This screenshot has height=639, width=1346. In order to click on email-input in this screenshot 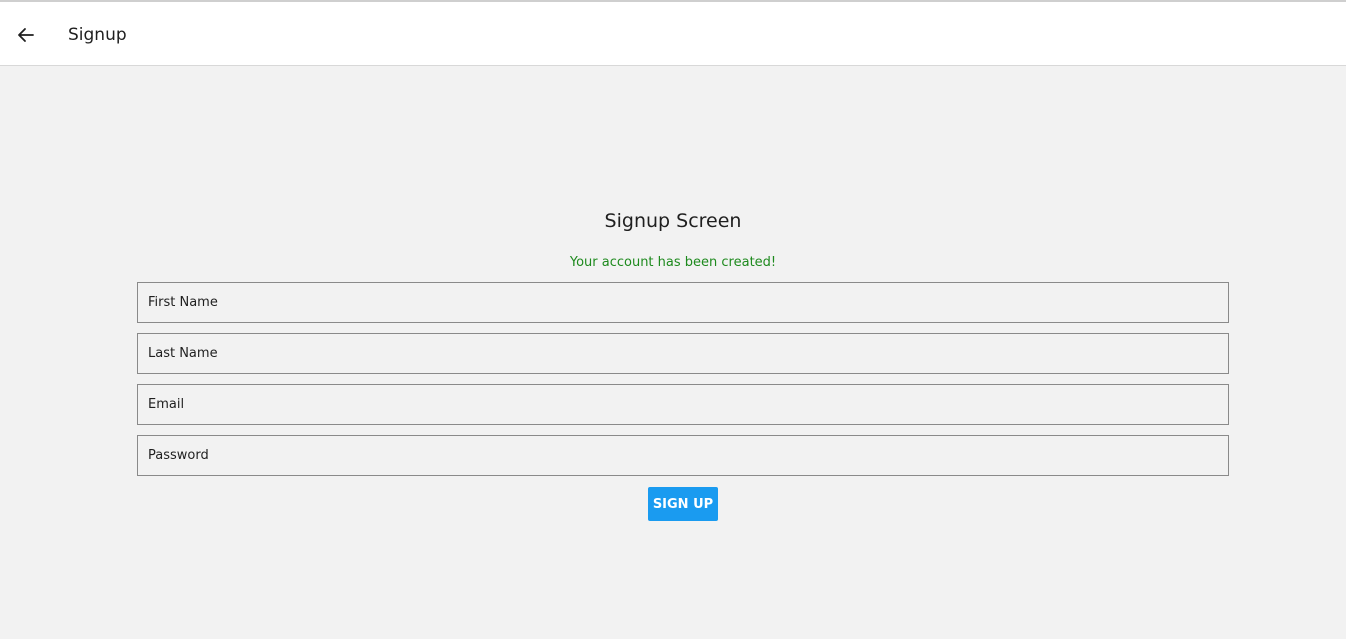, I will do `click(683, 404)`.